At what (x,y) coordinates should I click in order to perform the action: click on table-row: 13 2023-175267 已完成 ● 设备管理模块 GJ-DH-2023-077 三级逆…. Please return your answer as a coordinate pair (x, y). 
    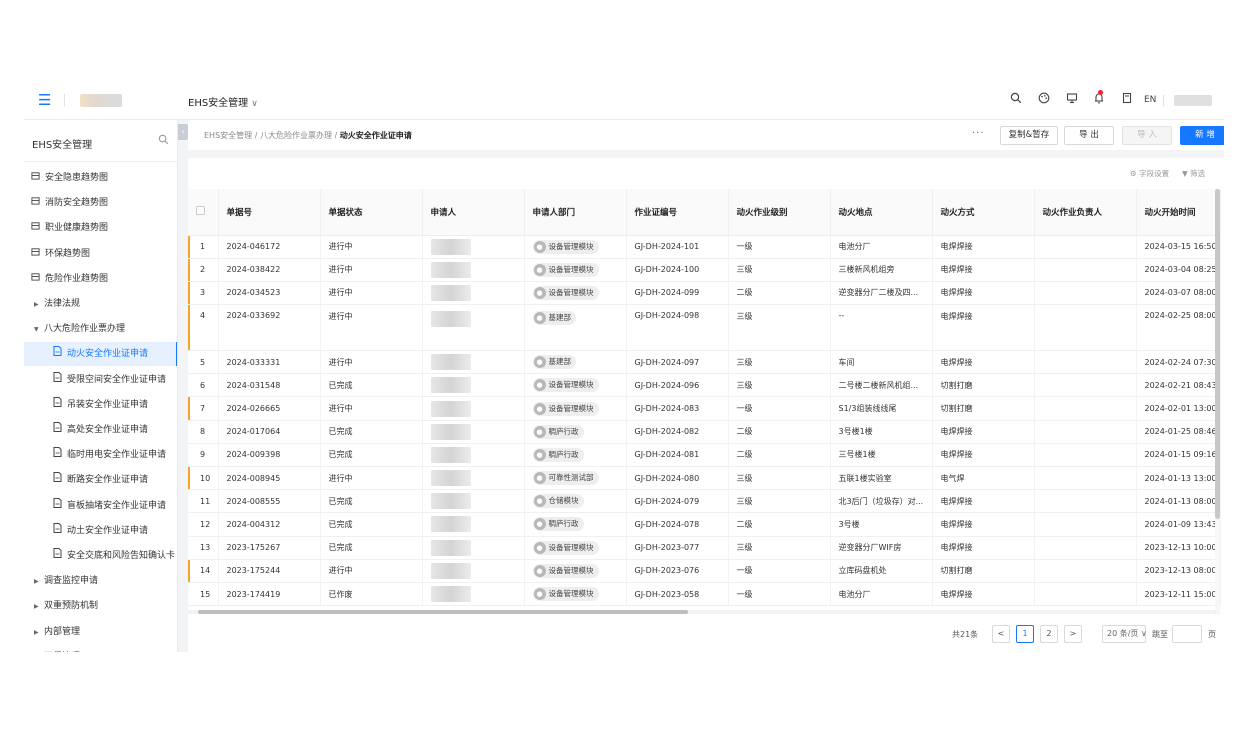
    Looking at the image, I should click on (704, 548).